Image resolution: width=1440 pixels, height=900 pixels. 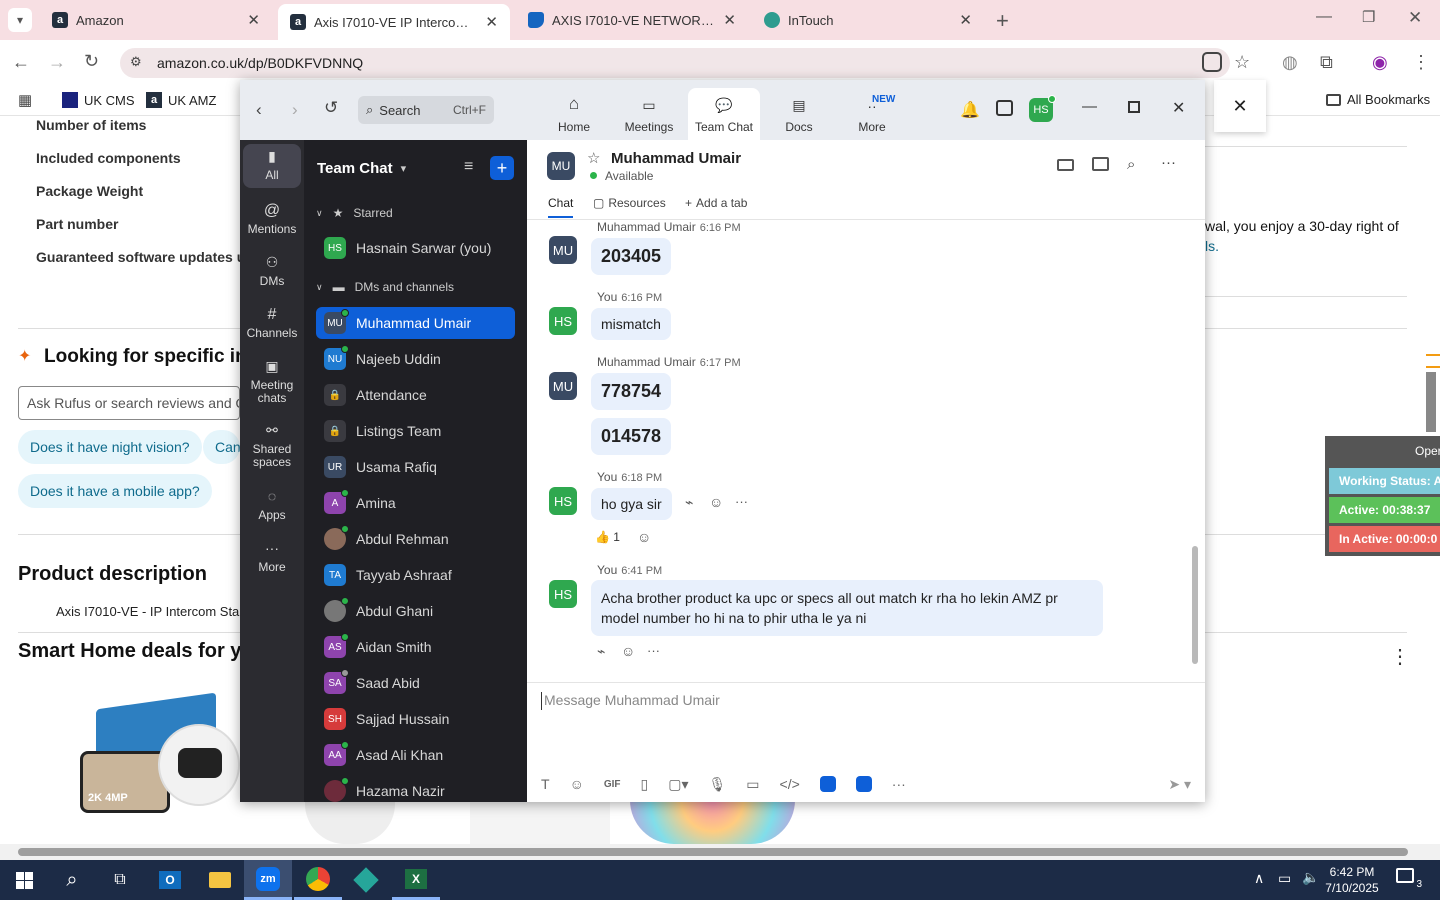 I want to click on all-bookmarks: All Bookmarks, so click(x=1378, y=99).